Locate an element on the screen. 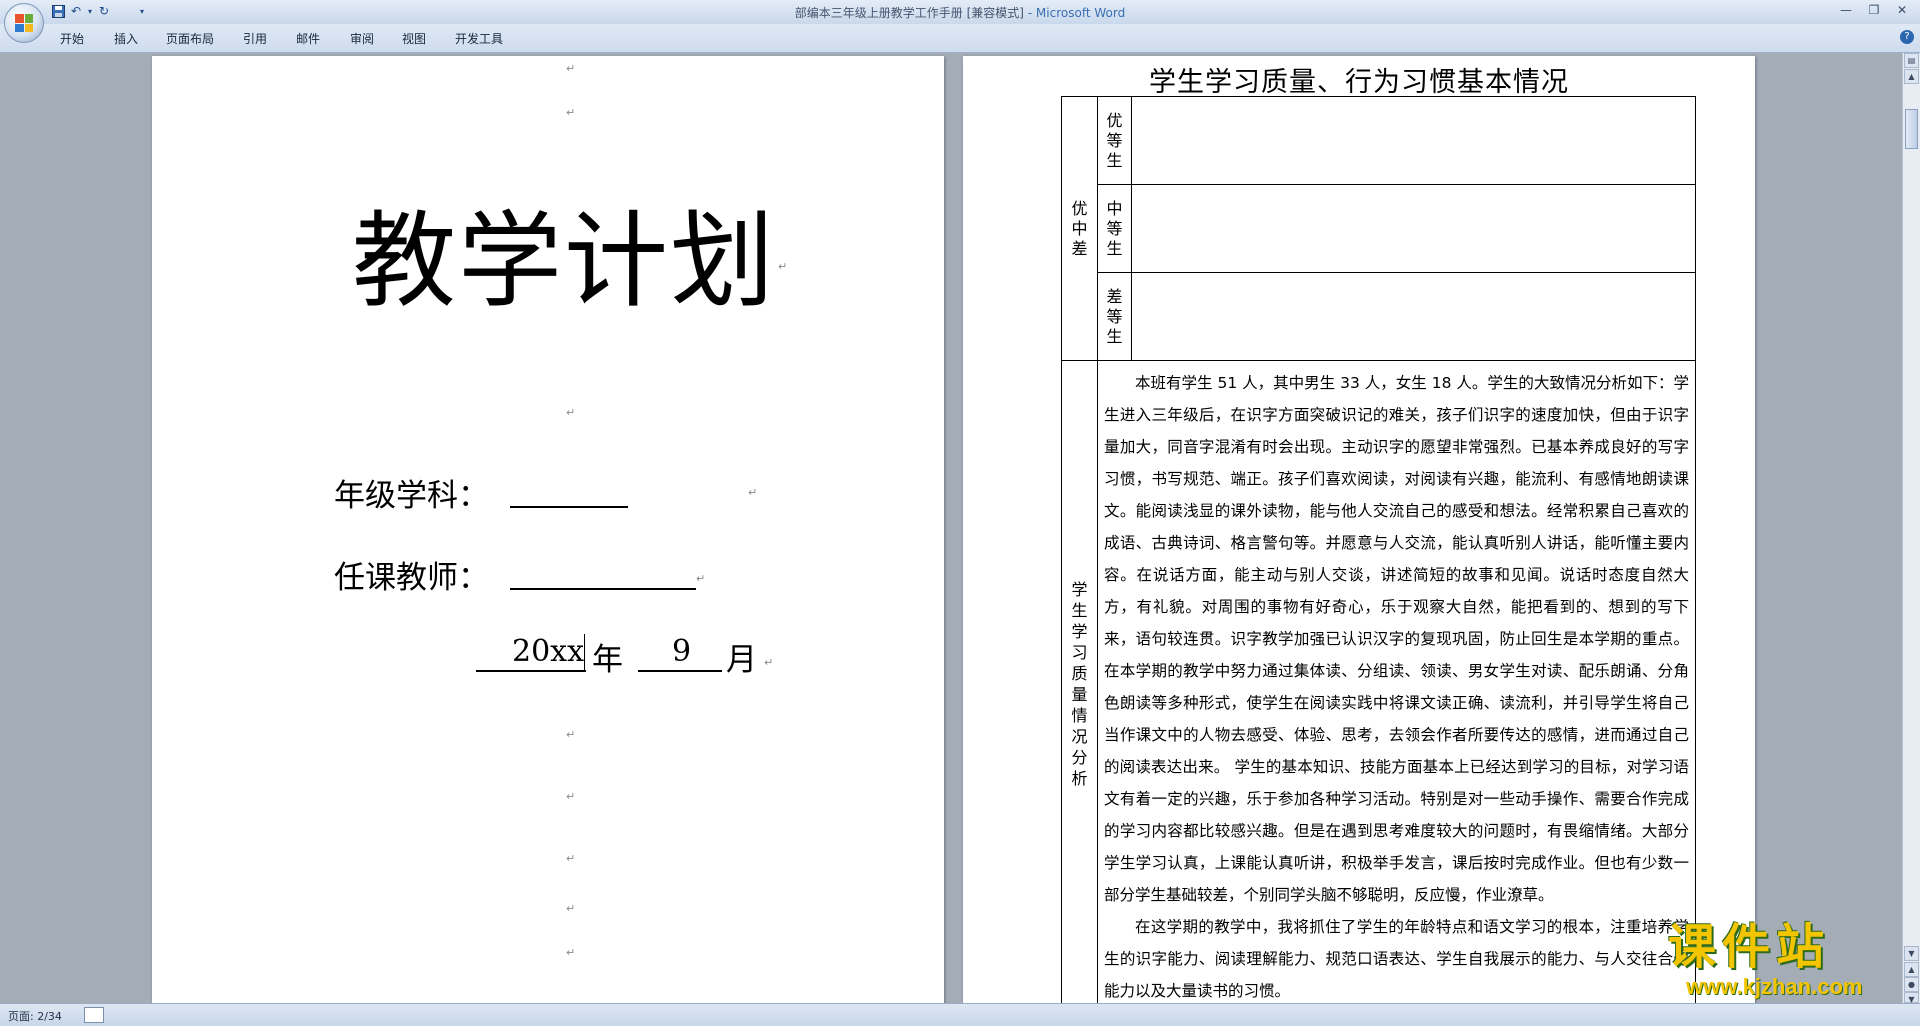 Image resolution: width=1920 pixels, height=1026 pixels. restore-button: ❐ is located at coordinates (1874, 10).